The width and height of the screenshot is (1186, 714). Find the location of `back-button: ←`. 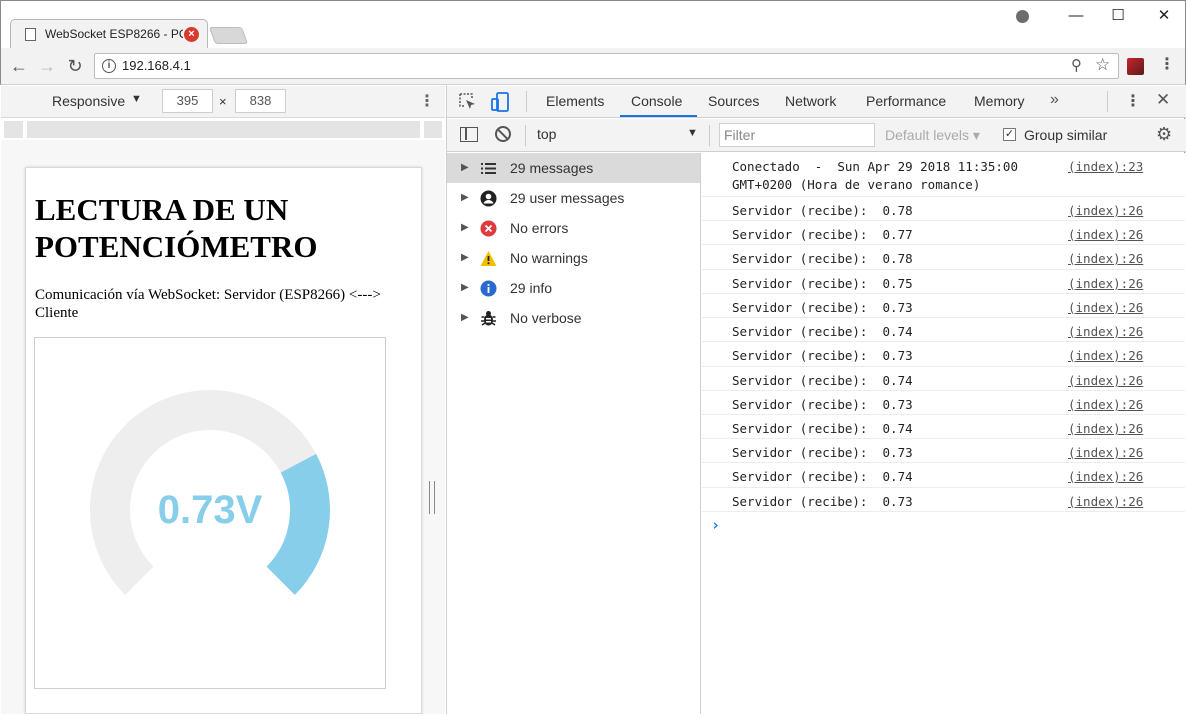

back-button: ← is located at coordinates (19, 66).